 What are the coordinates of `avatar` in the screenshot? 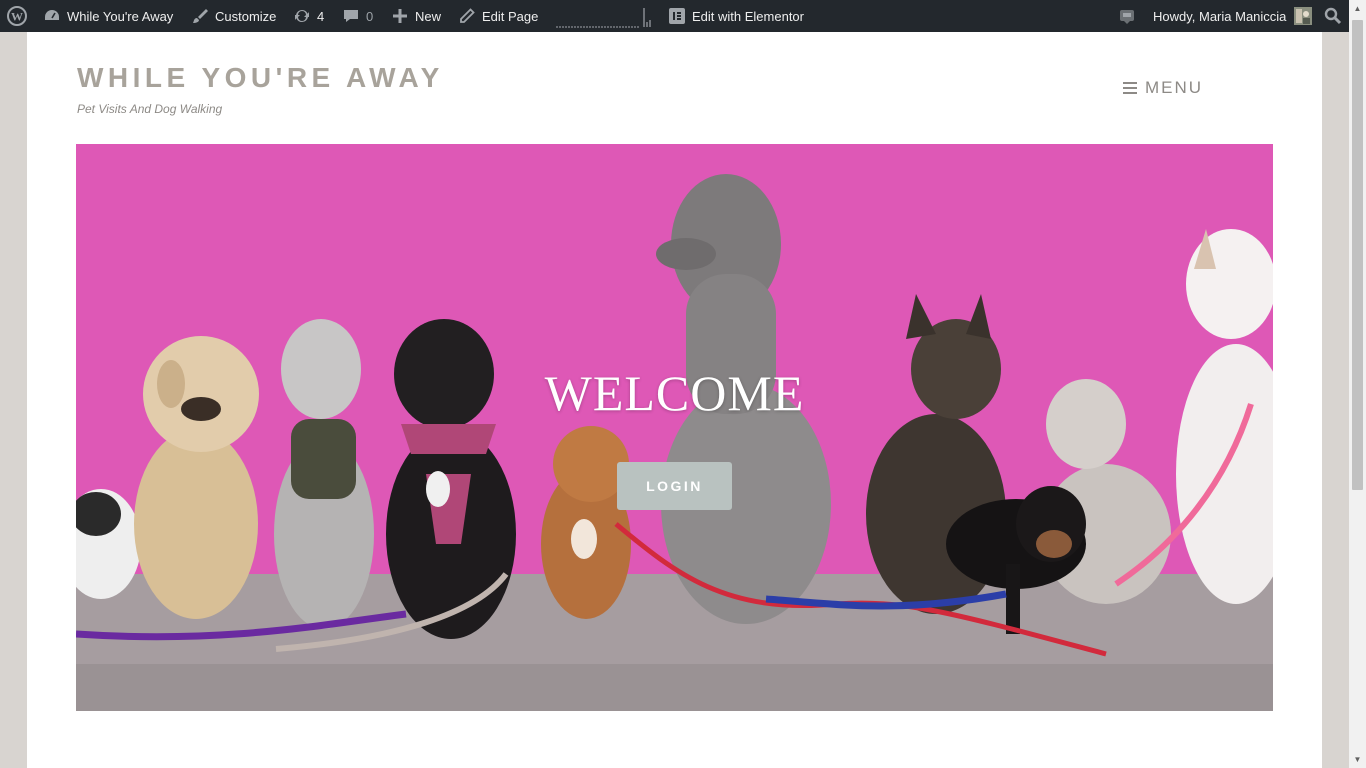 It's located at (1303, 16).